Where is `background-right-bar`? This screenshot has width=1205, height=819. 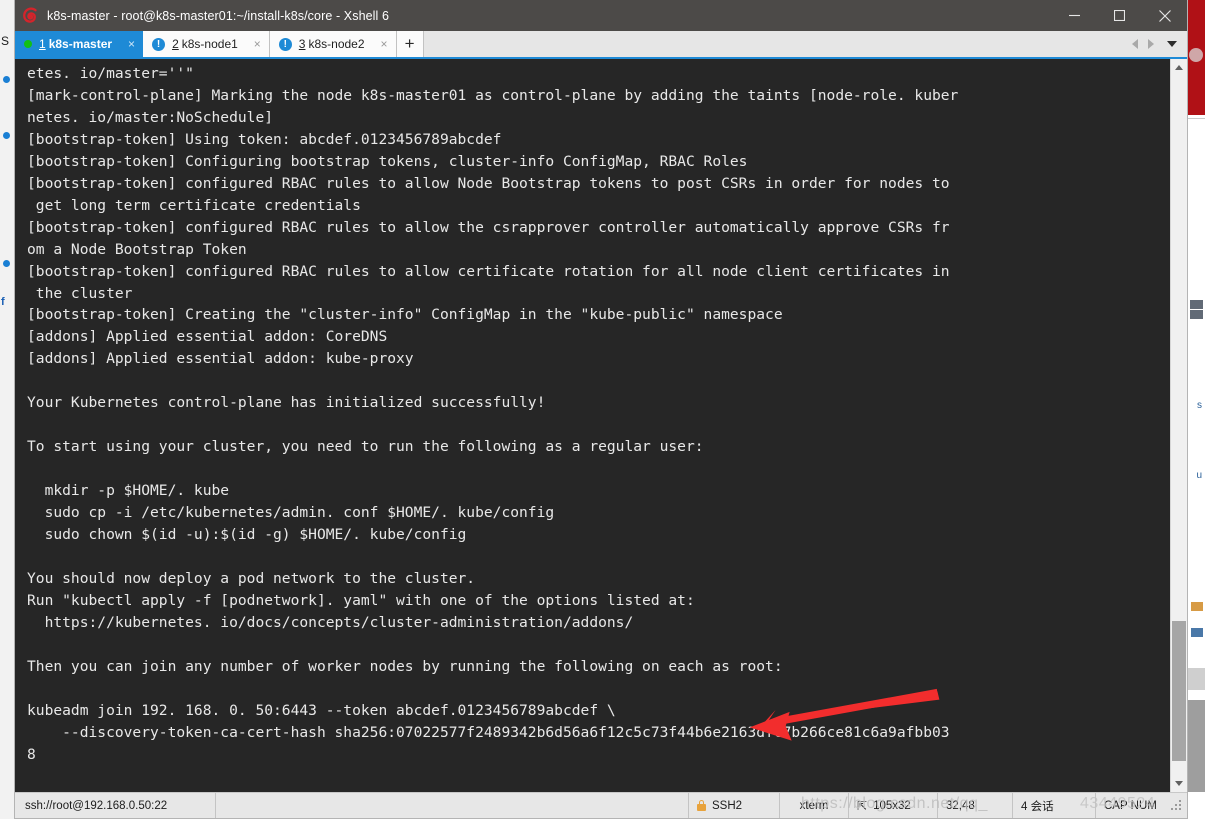 background-right-bar is located at coordinates (1196, 679).